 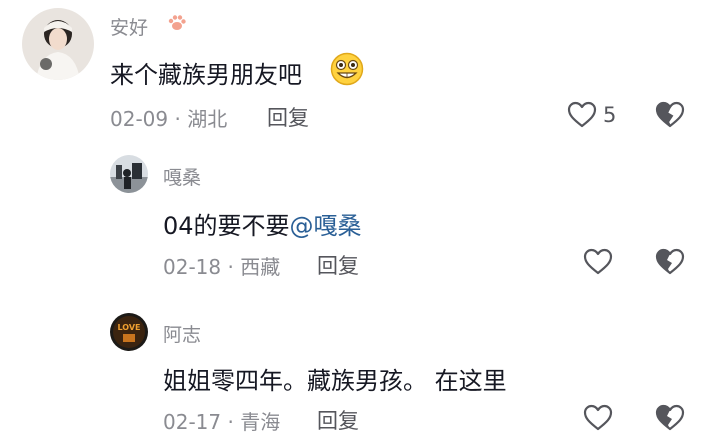 I want to click on like-button: 5, so click(x=591, y=115).